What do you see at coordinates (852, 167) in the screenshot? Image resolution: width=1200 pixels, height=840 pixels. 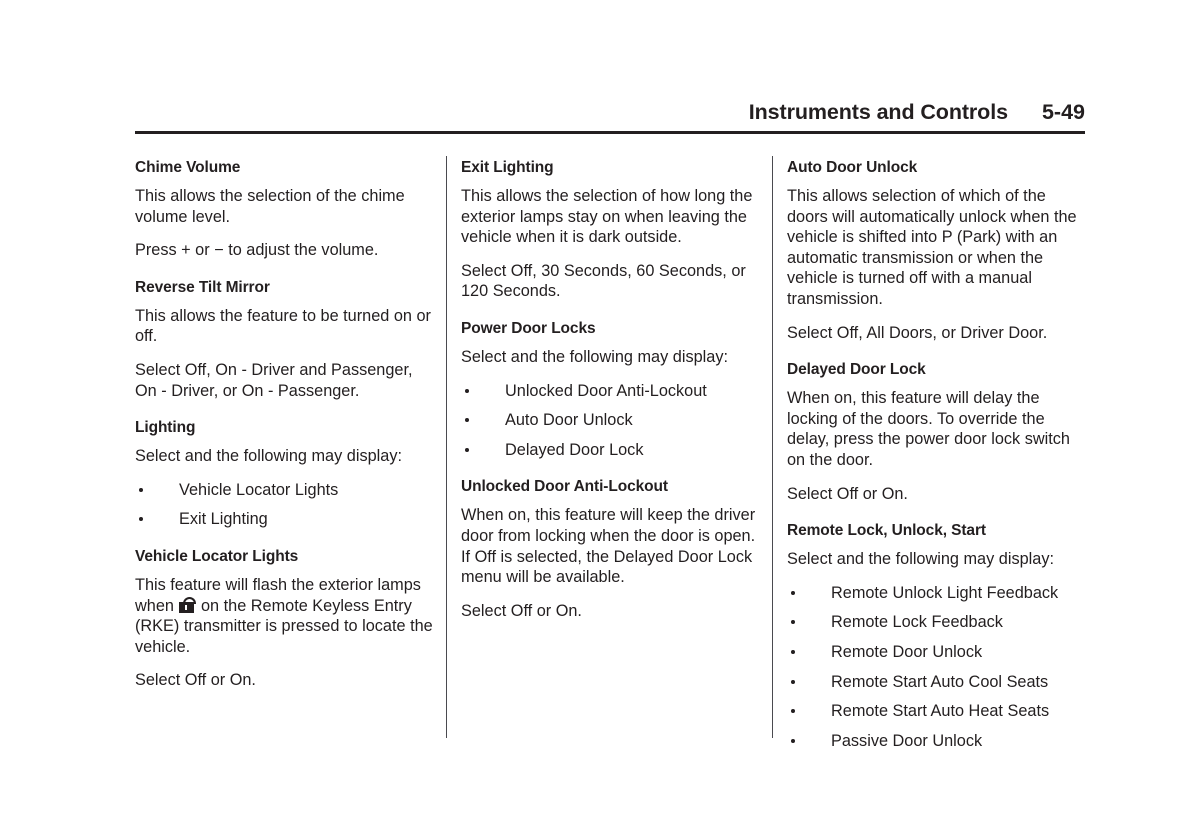 I see `section-heading-auto-door-unlock: Auto Door Unlock` at bounding box center [852, 167].